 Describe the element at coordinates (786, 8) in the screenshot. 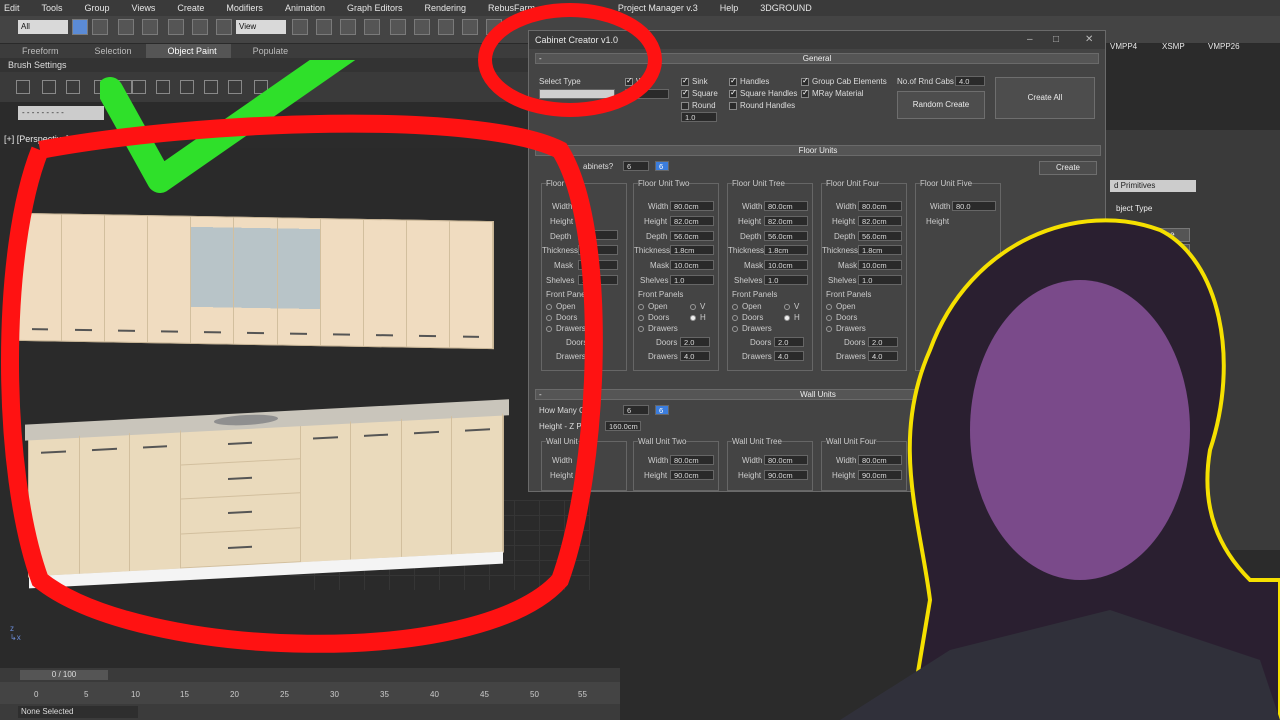

I see `menu-3dground: 3DGROUND` at that location.